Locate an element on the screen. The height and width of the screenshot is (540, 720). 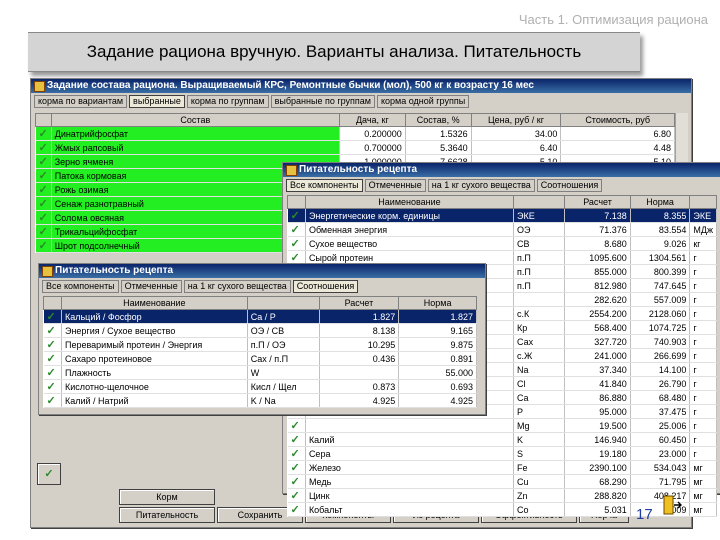
col-header: Состав is located at coordinates (195, 120).